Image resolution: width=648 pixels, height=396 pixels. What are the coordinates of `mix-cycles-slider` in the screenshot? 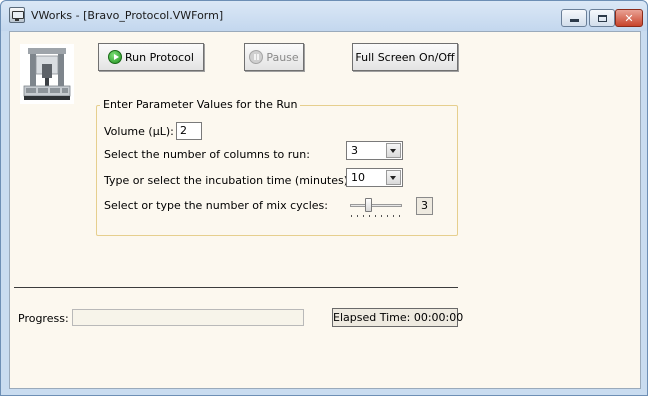 It's located at (377, 207).